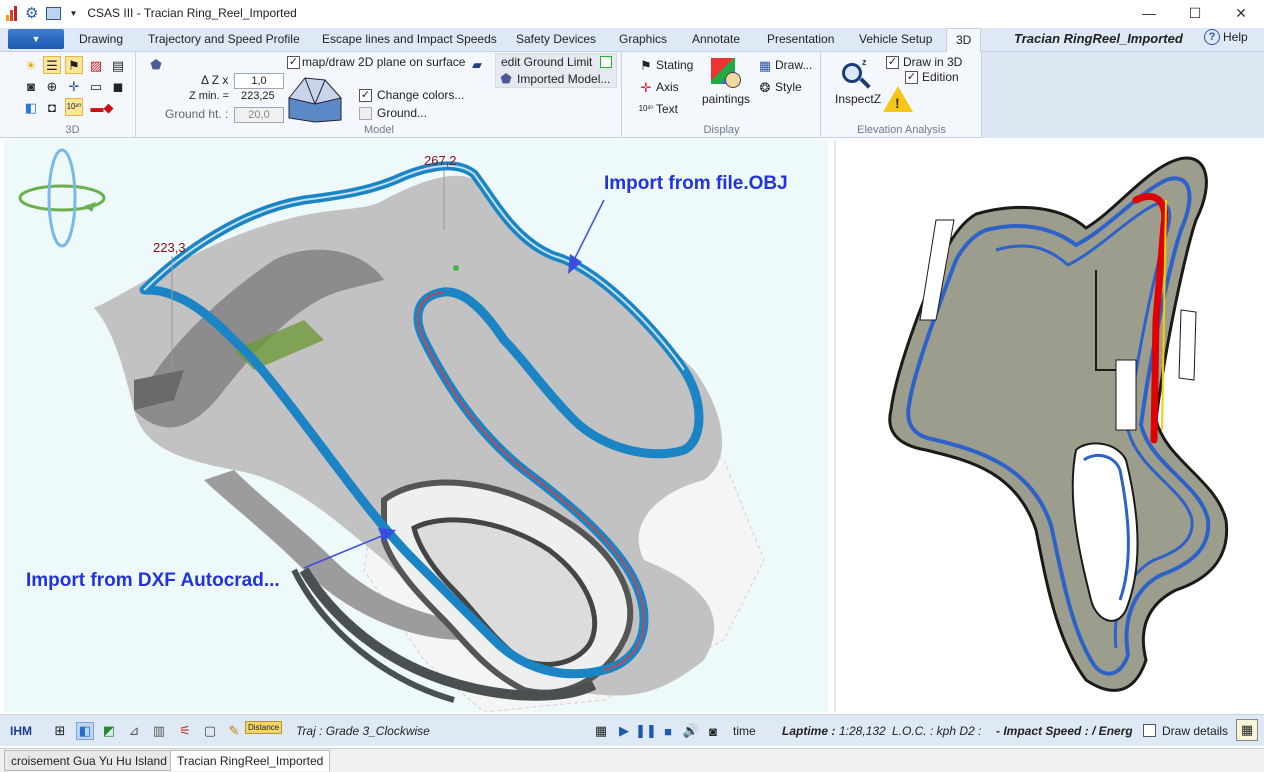 The height and width of the screenshot is (772, 1264). What do you see at coordinates (800, 39) in the screenshot?
I see `tab-presentation: Presentation` at bounding box center [800, 39].